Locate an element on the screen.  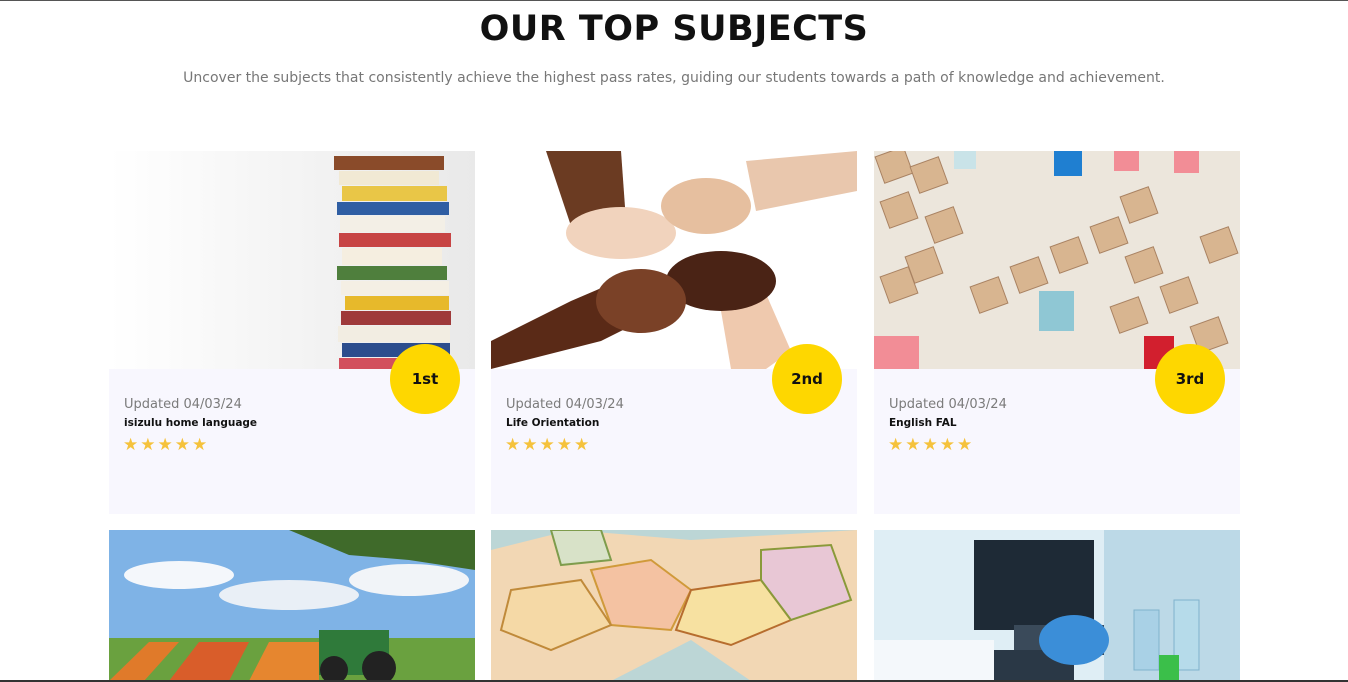
rank-badge: 1st is located at coordinates (425, 379).